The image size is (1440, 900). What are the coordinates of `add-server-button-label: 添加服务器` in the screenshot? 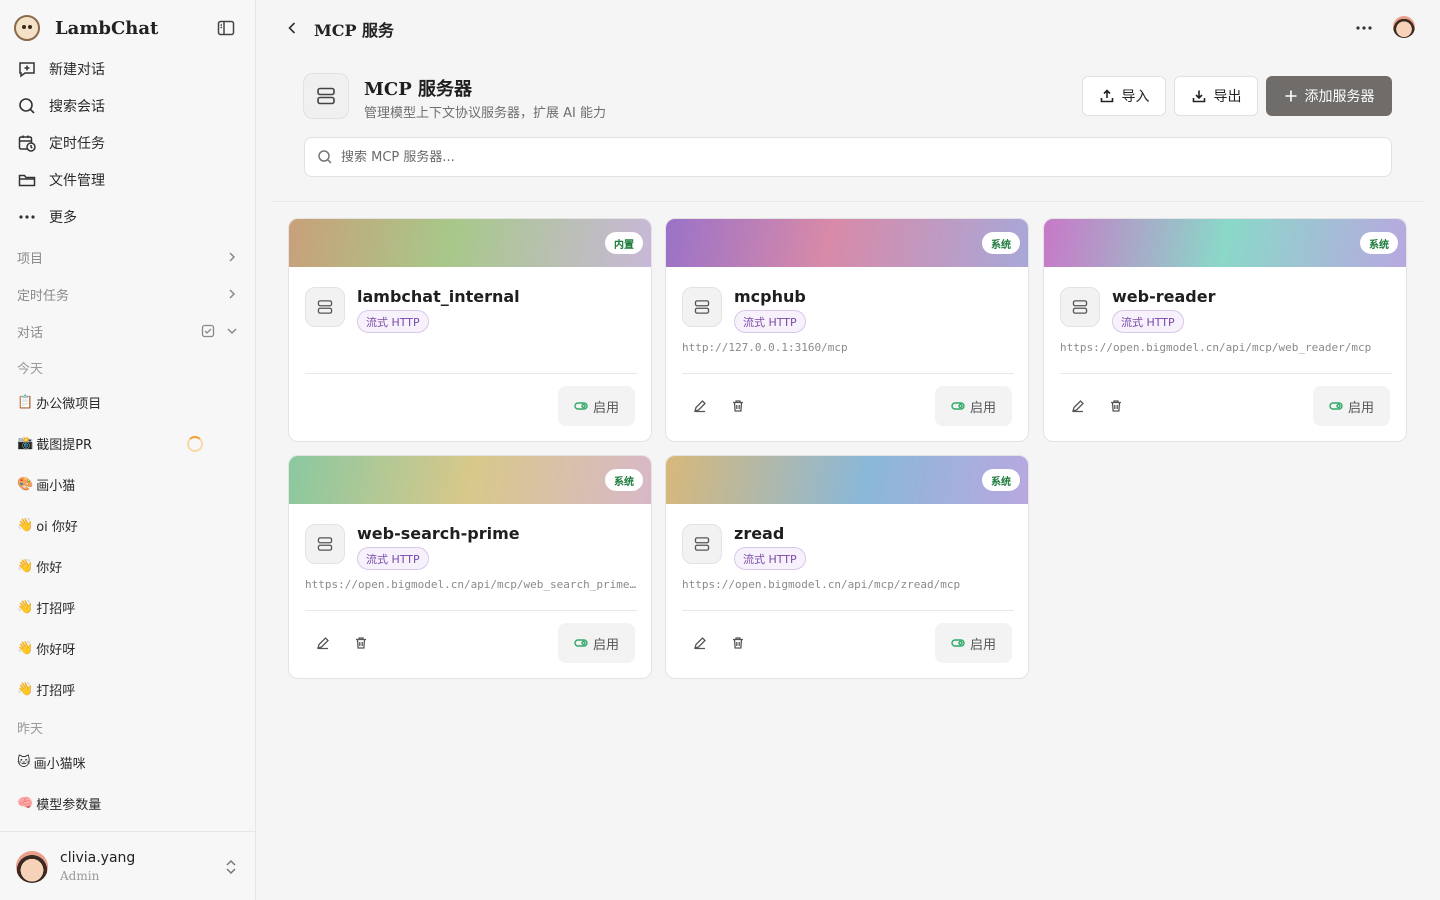 It's located at (1339, 97).